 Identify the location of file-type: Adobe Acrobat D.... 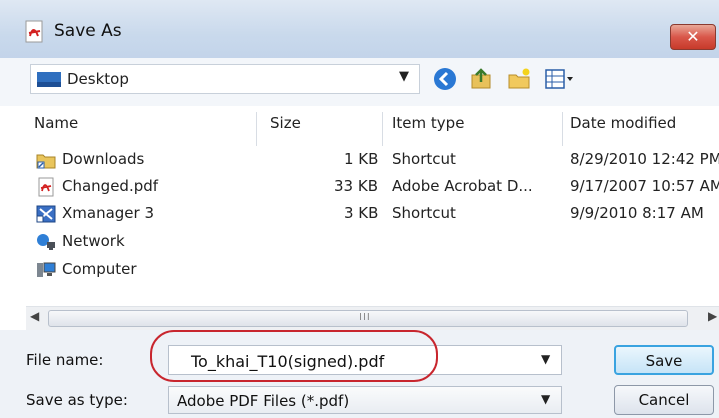
(462, 186).